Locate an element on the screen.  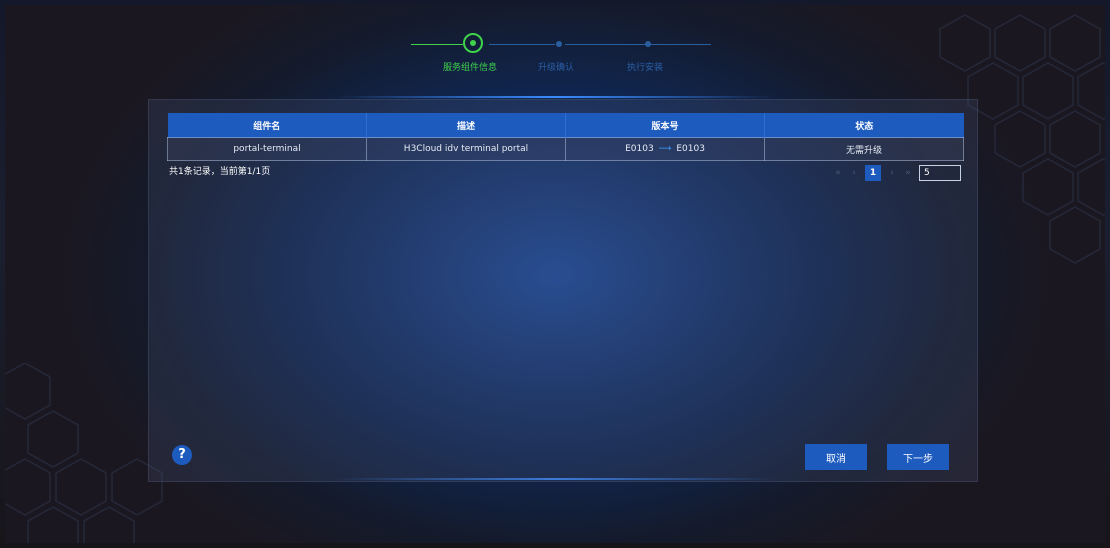
arrow-right-icon: ⟶ is located at coordinates (665, 149).